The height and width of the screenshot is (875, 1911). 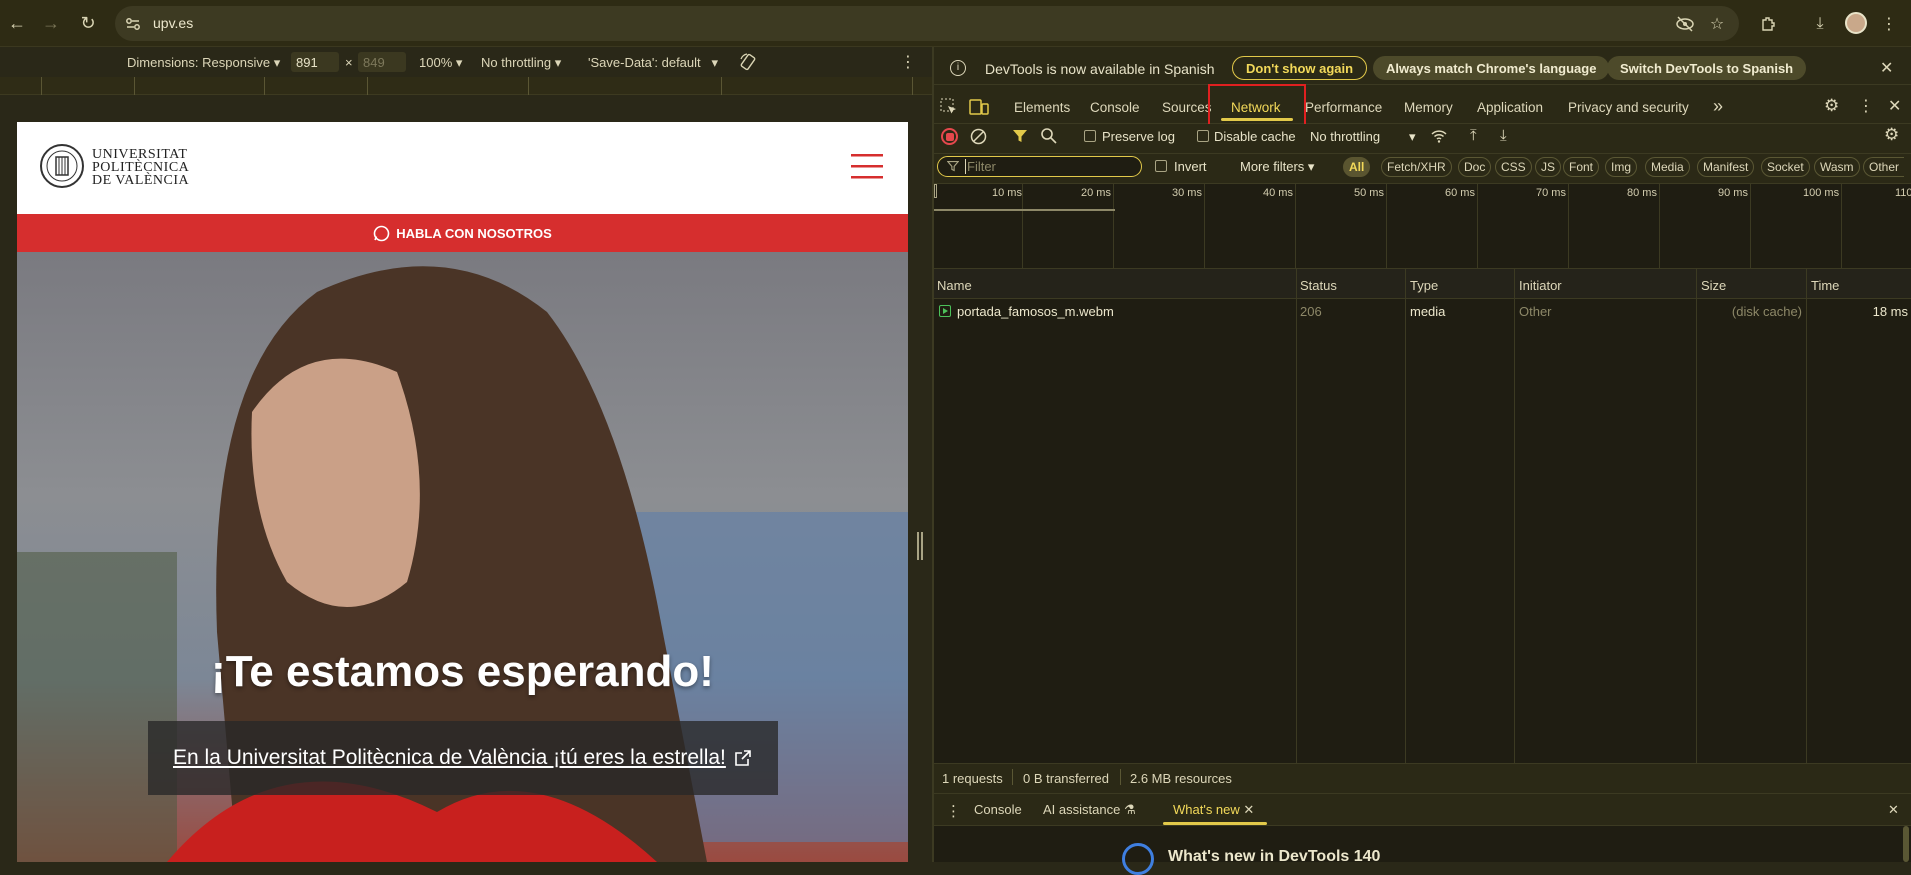 What do you see at coordinates (1837, 167) in the screenshot?
I see `chip-wasm: Wasm` at bounding box center [1837, 167].